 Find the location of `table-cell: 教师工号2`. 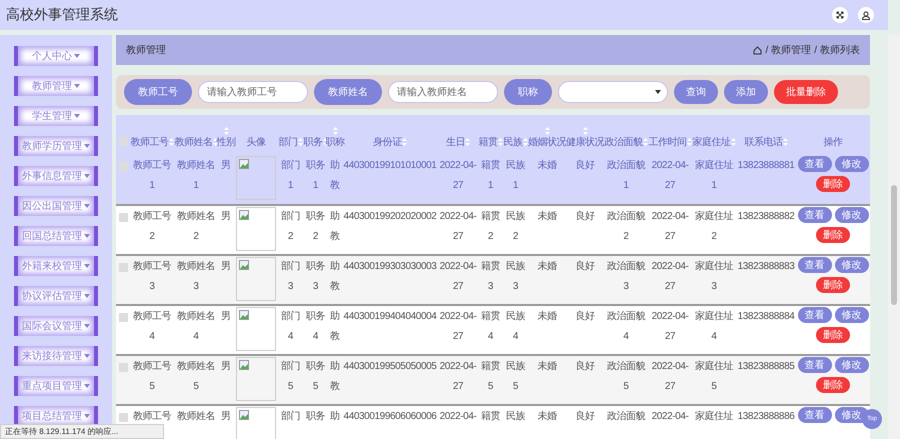

table-cell: 教师工号2 is located at coordinates (152, 226).